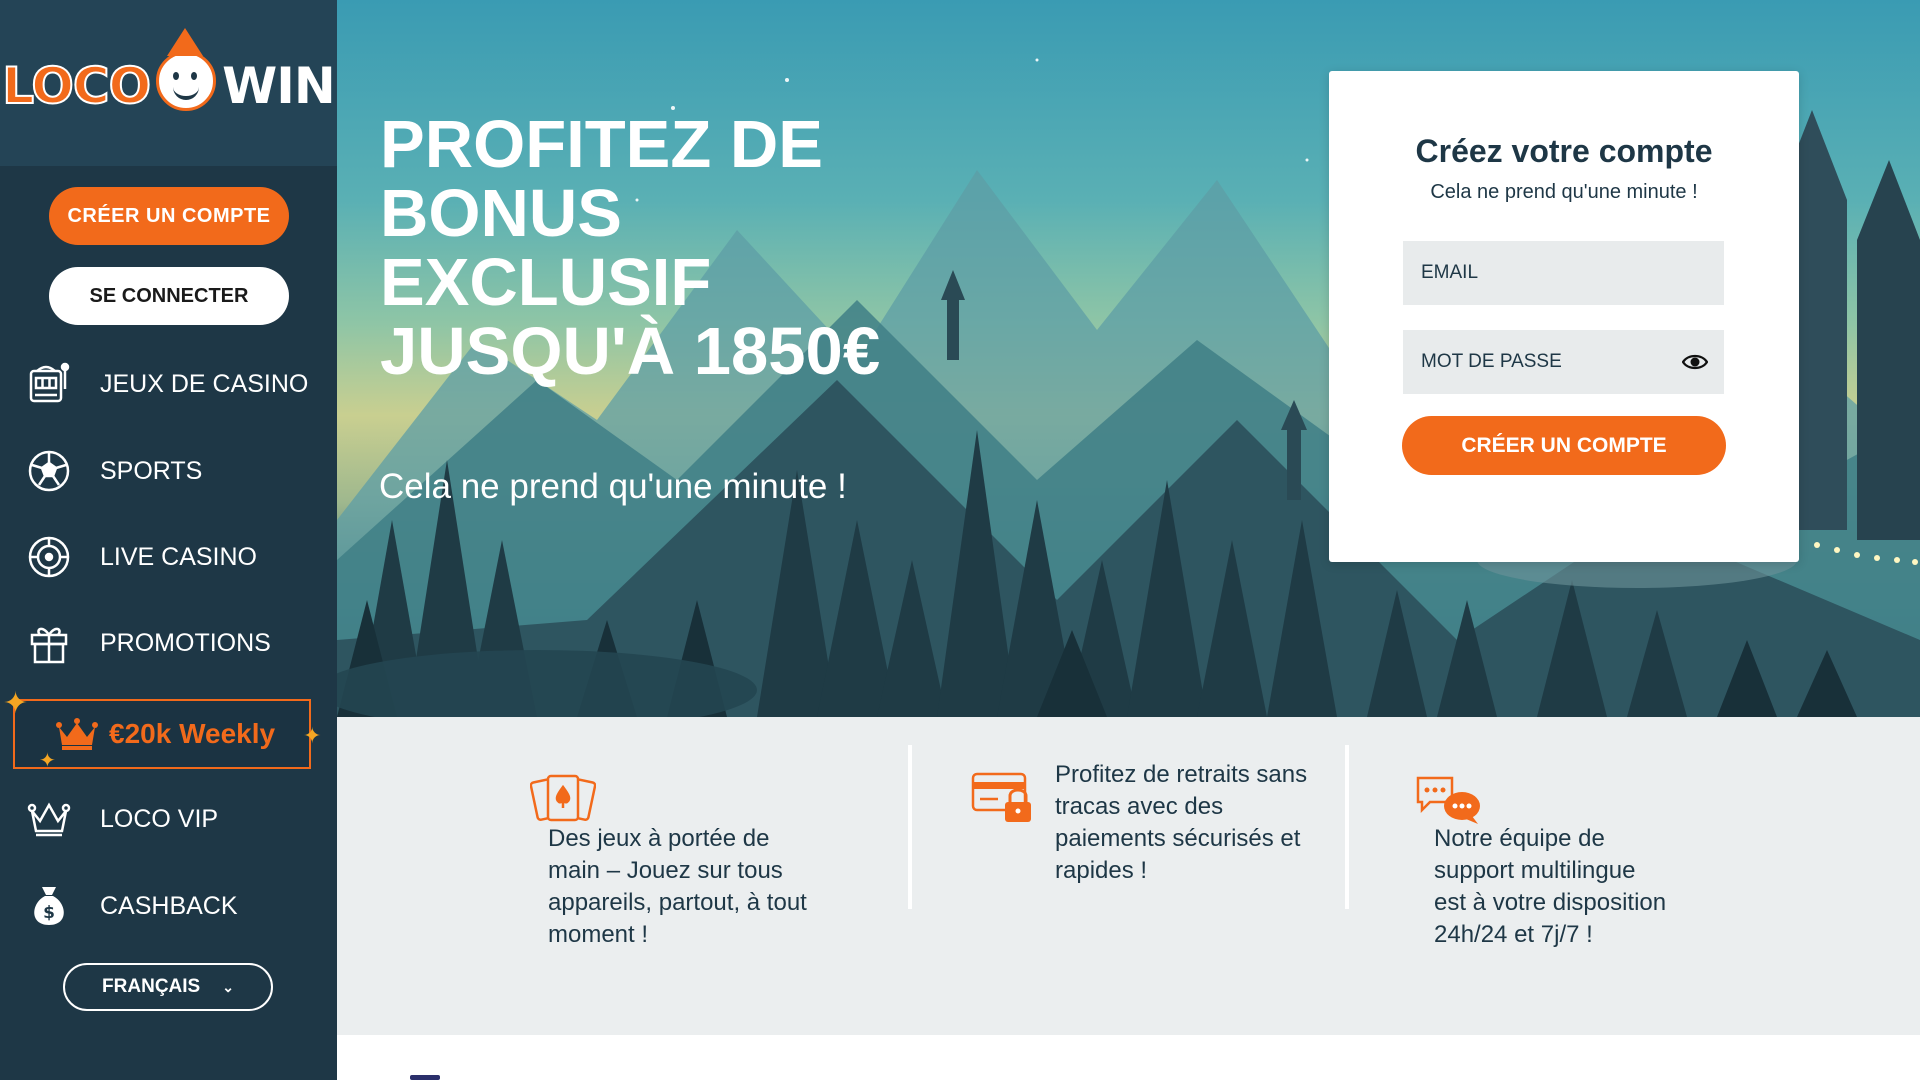 The image size is (1920, 1080). What do you see at coordinates (1563, 362) in the screenshot?
I see `password-field: MOT DE PASSE` at bounding box center [1563, 362].